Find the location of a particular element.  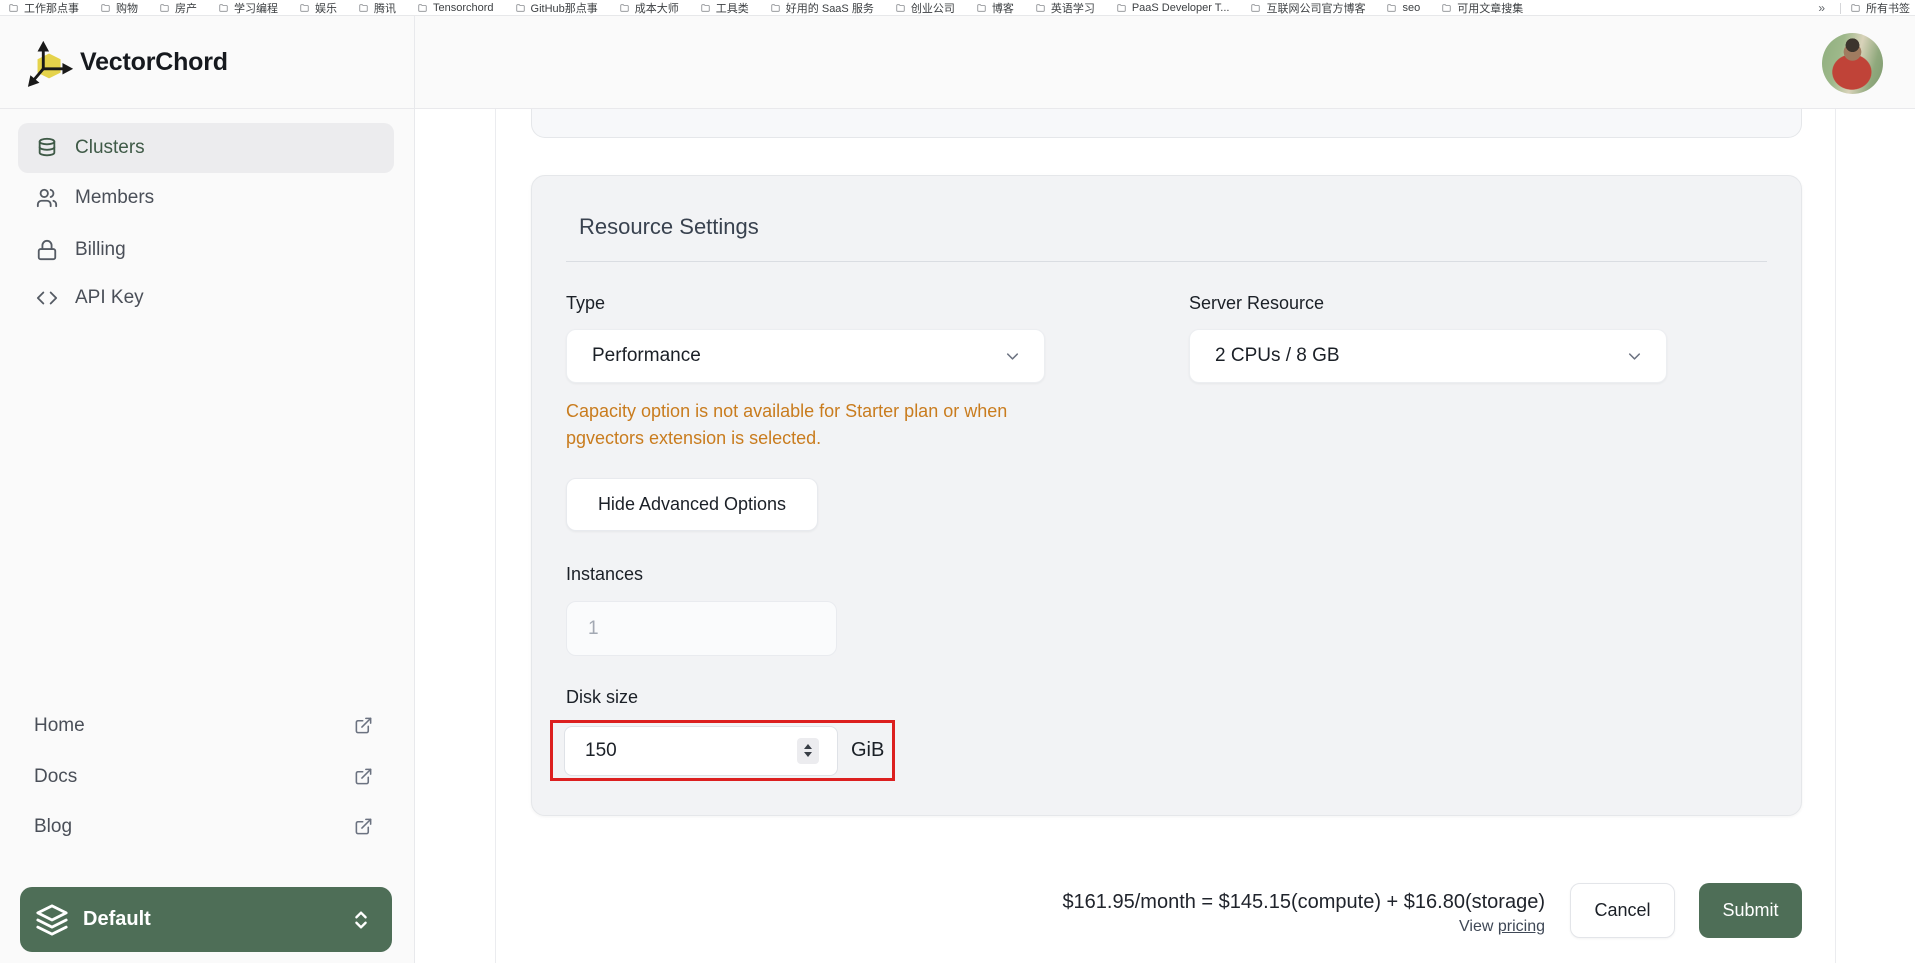

bookmark-item: 房产 is located at coordinates (178, 7).